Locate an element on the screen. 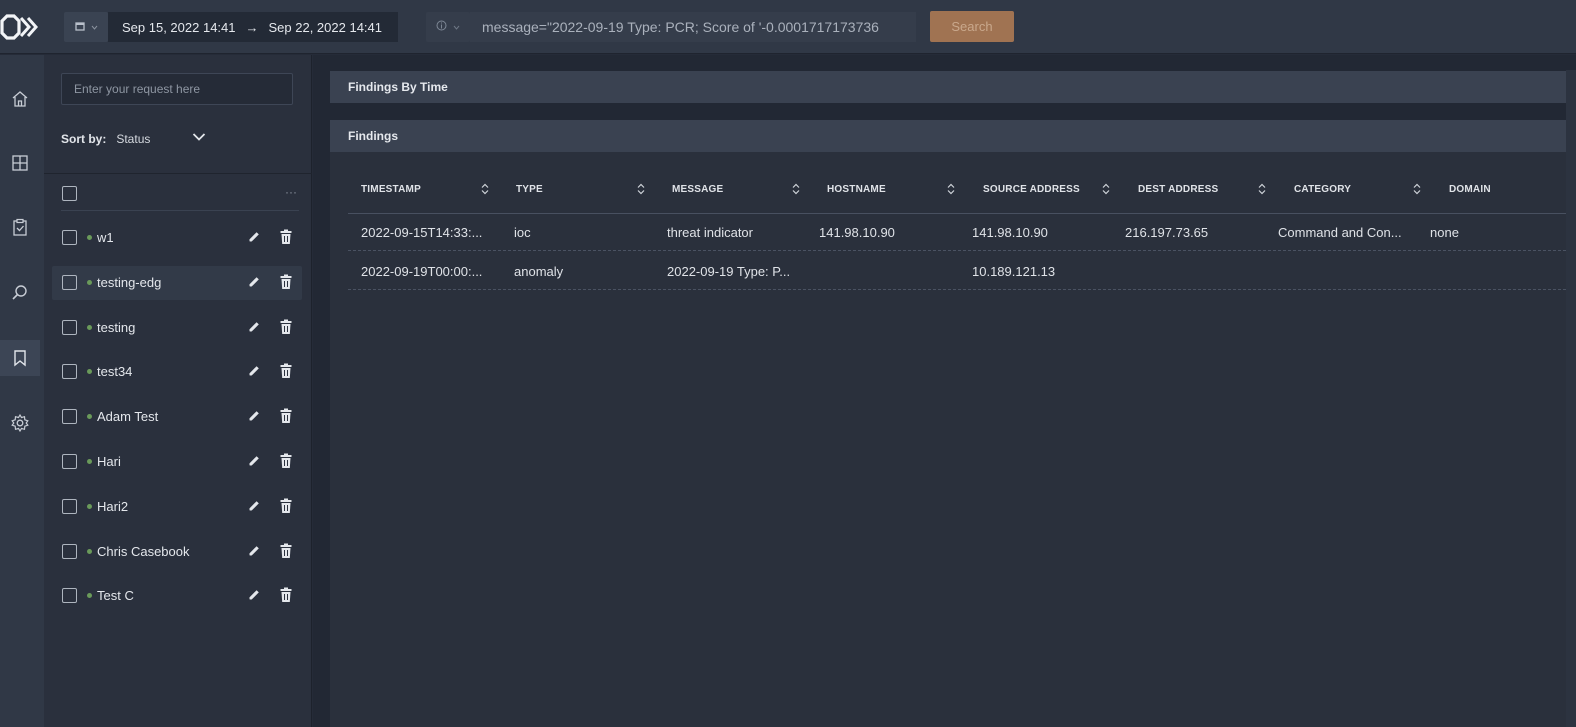 This screenshot has width=1576, height=727. casebook-name: testing is located at coordinates (116, 327).